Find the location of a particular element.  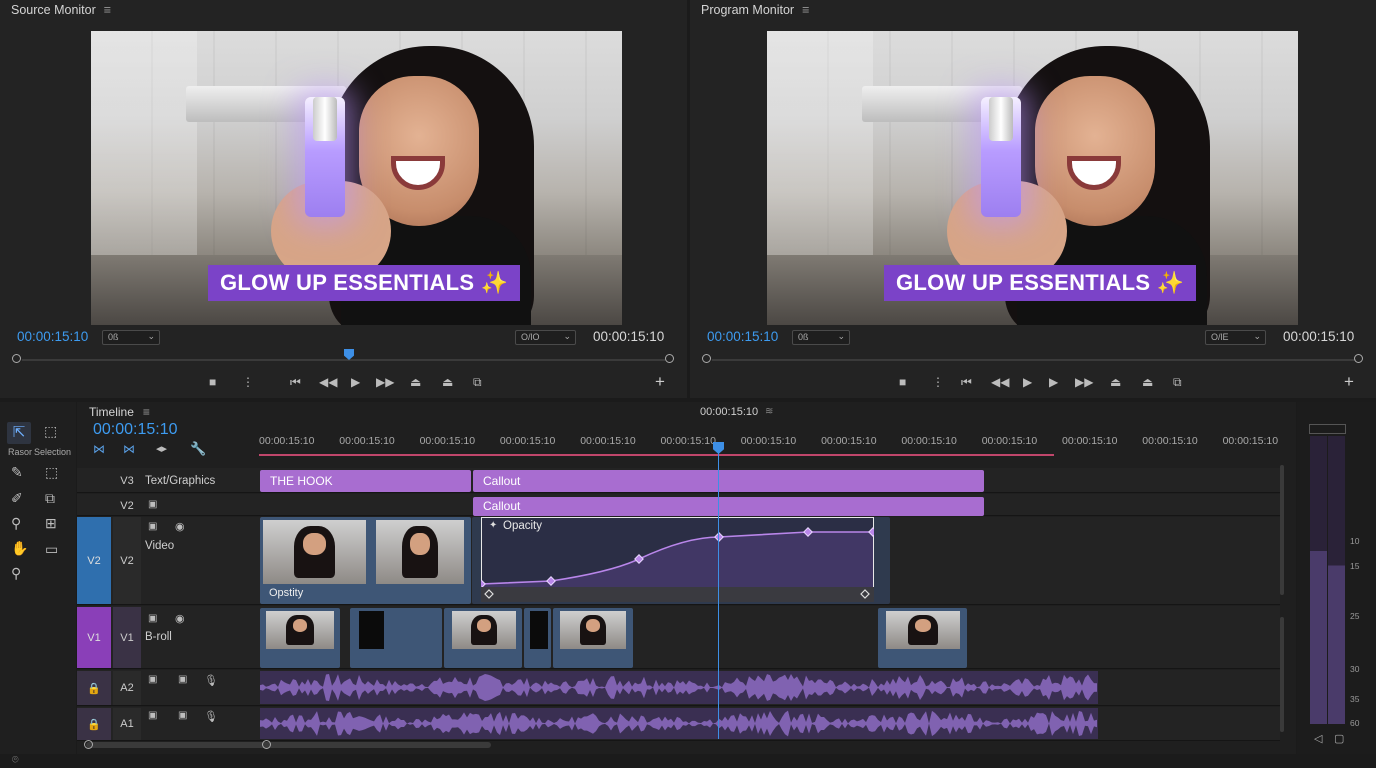

source-scrub-bar is located at coordinates (344, 360).